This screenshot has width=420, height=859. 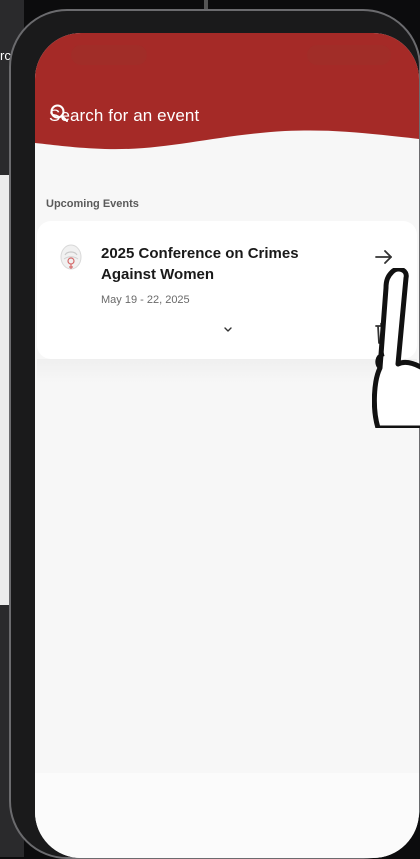 I want to click on search-icon, so click(x=59, y=113).